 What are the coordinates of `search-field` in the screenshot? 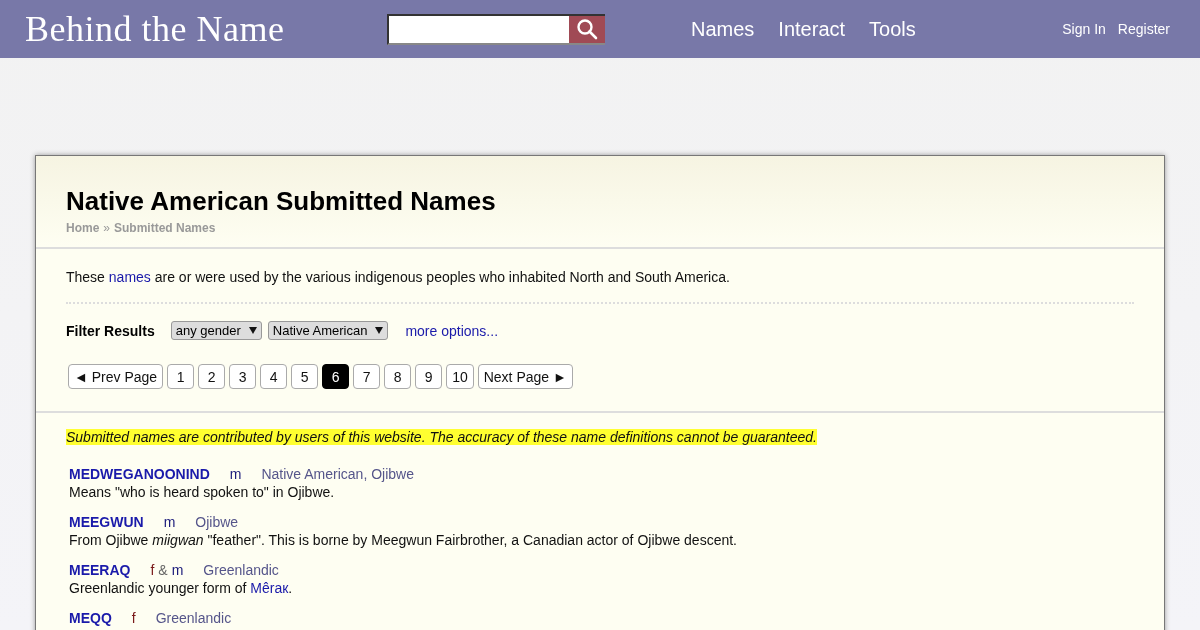 It's located at (496, 29).